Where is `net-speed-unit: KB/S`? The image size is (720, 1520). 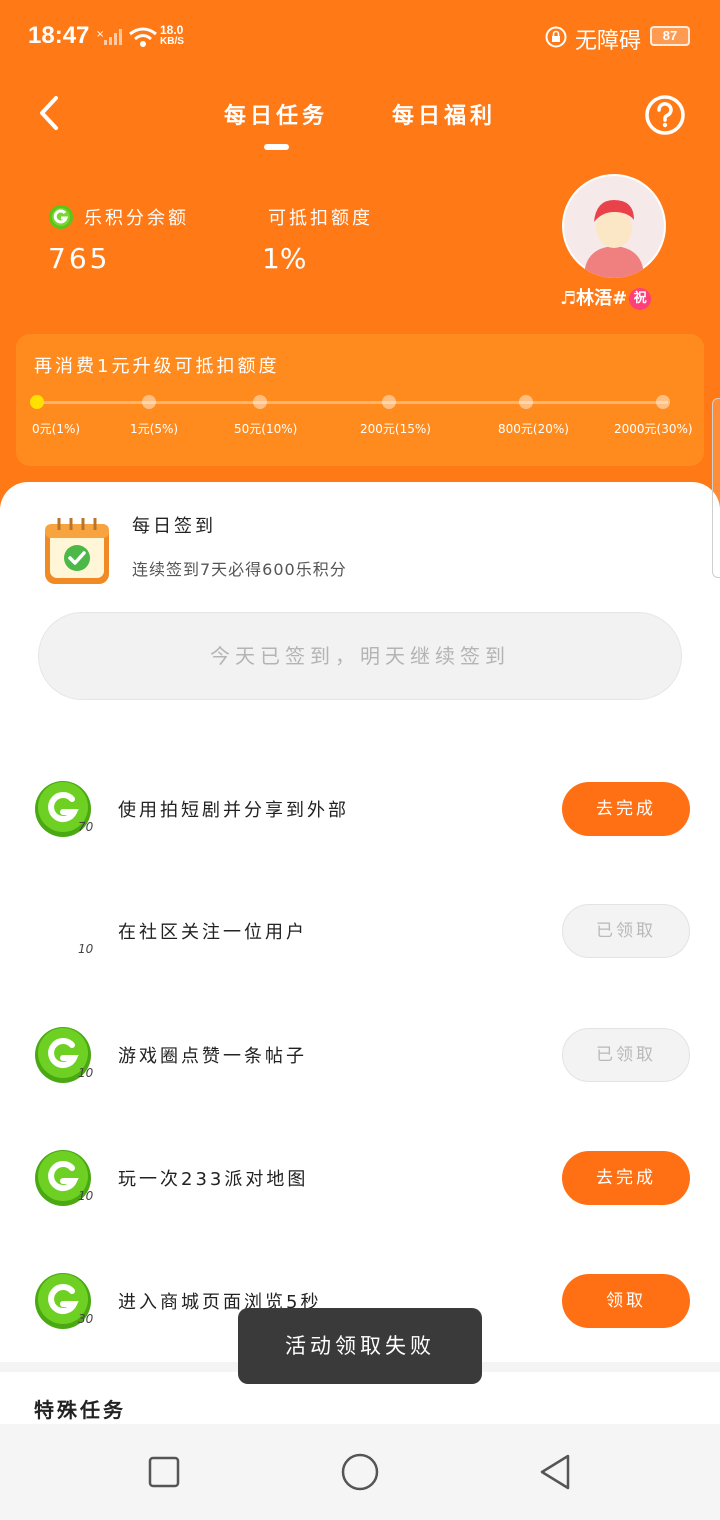
net-speed-unit: KB/S is located at coordinates (172, 41).